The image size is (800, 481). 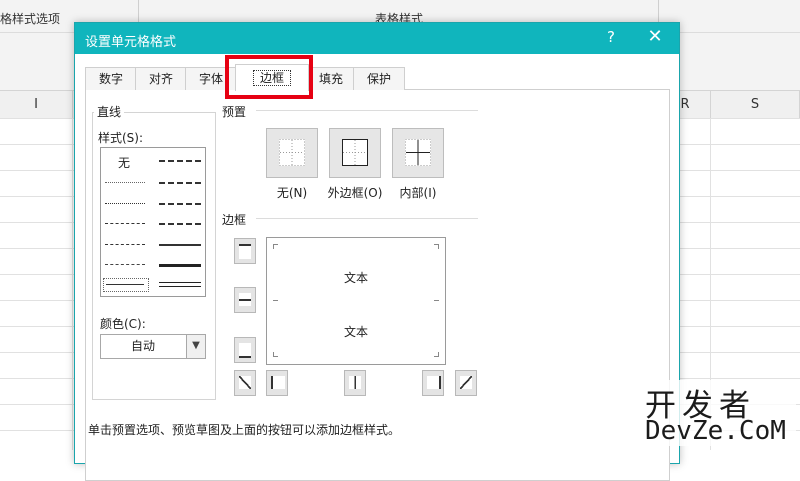 I want to click on column-header-s: S, so click(x=755, y=104).